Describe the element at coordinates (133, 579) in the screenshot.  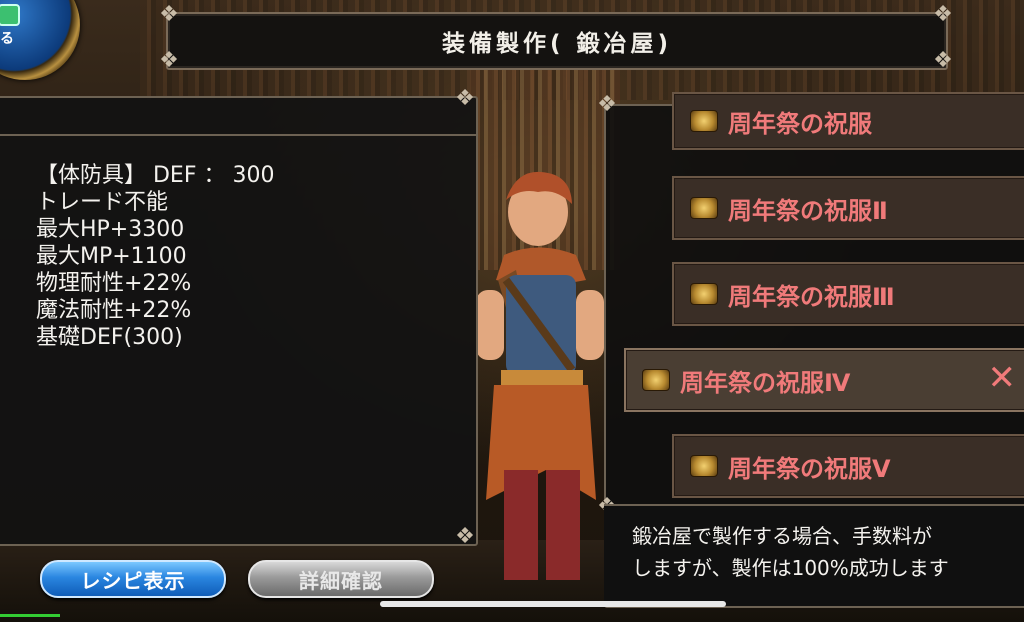
I see `show-recipe-button: レシピ表示` at that location.